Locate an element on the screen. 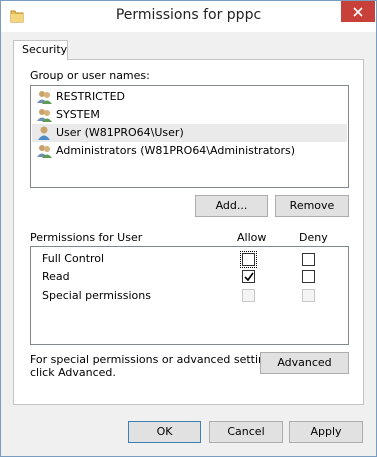 The image size is (377, 457). full-control-allow-checkbox is located at coordinates (248, 259).